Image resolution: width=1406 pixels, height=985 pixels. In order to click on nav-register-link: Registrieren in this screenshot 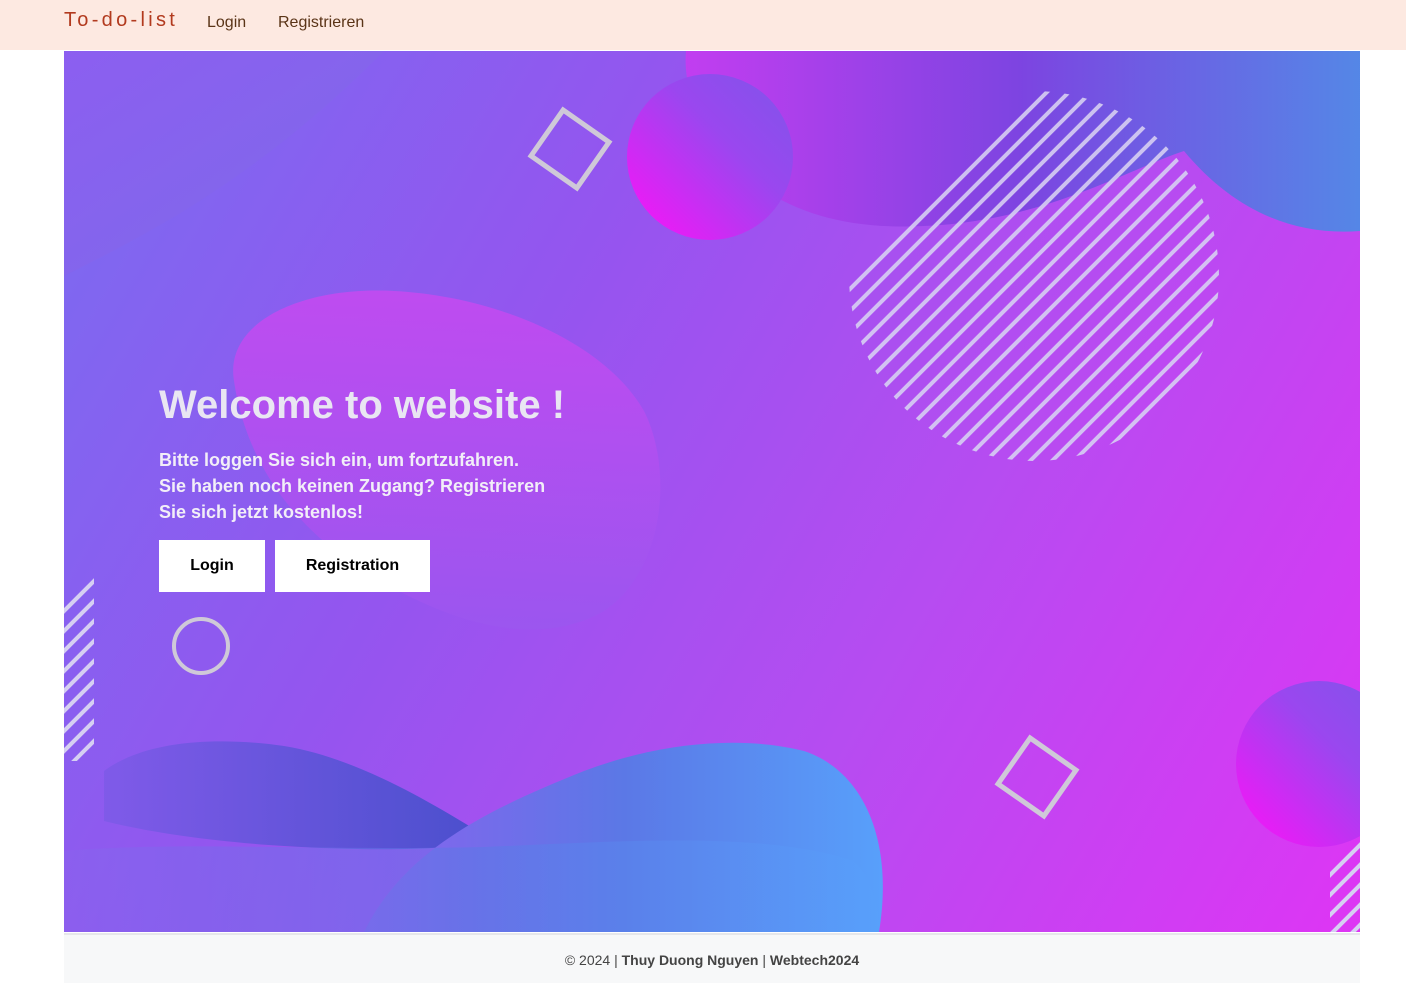, I will do `click(321, 23)`.